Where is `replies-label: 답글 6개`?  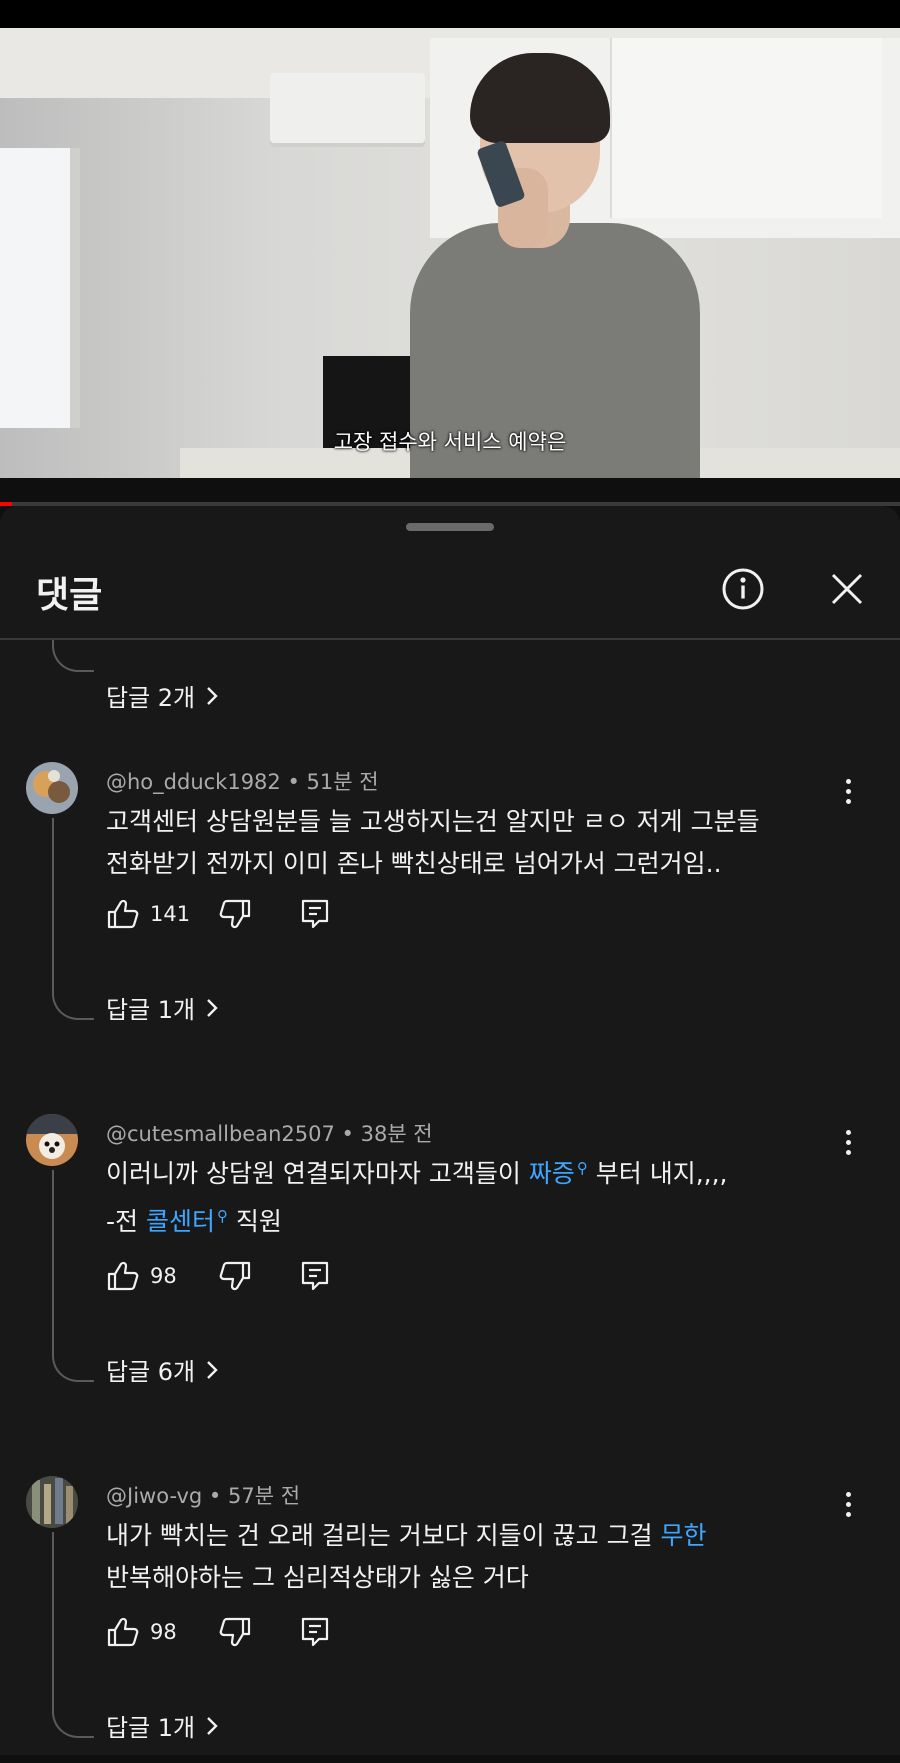
replies-label: 답글 6개 is located at coordinates (151, 1372).